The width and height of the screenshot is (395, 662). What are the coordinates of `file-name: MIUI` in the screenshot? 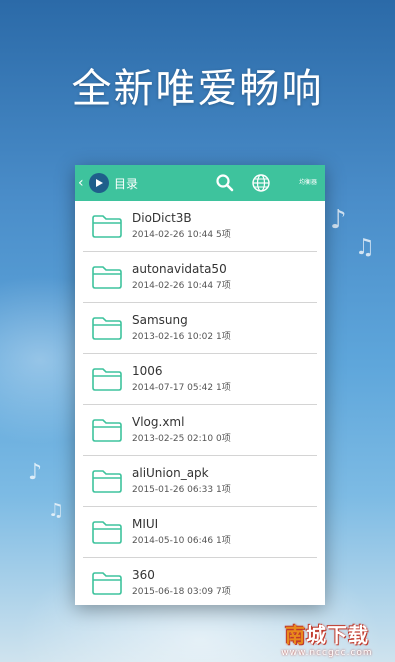 It's located at (145, 524).